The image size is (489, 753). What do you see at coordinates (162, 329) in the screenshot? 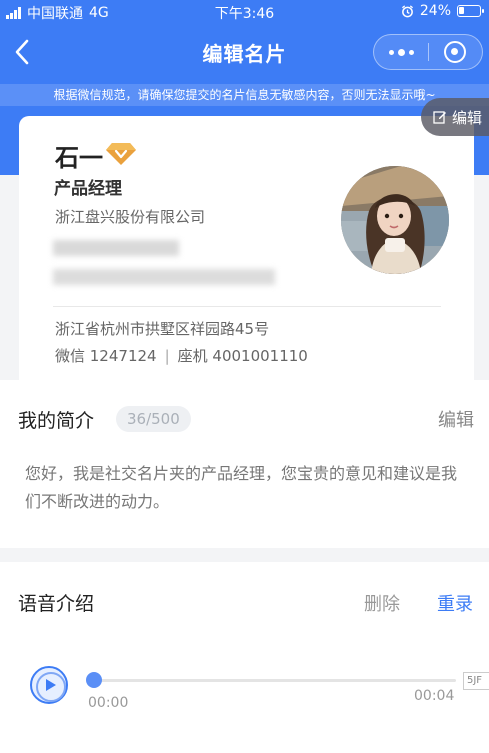
I see `card-address: 浙江省杭州市拱墅区祥园路45号` at bounding box center [162, 329].